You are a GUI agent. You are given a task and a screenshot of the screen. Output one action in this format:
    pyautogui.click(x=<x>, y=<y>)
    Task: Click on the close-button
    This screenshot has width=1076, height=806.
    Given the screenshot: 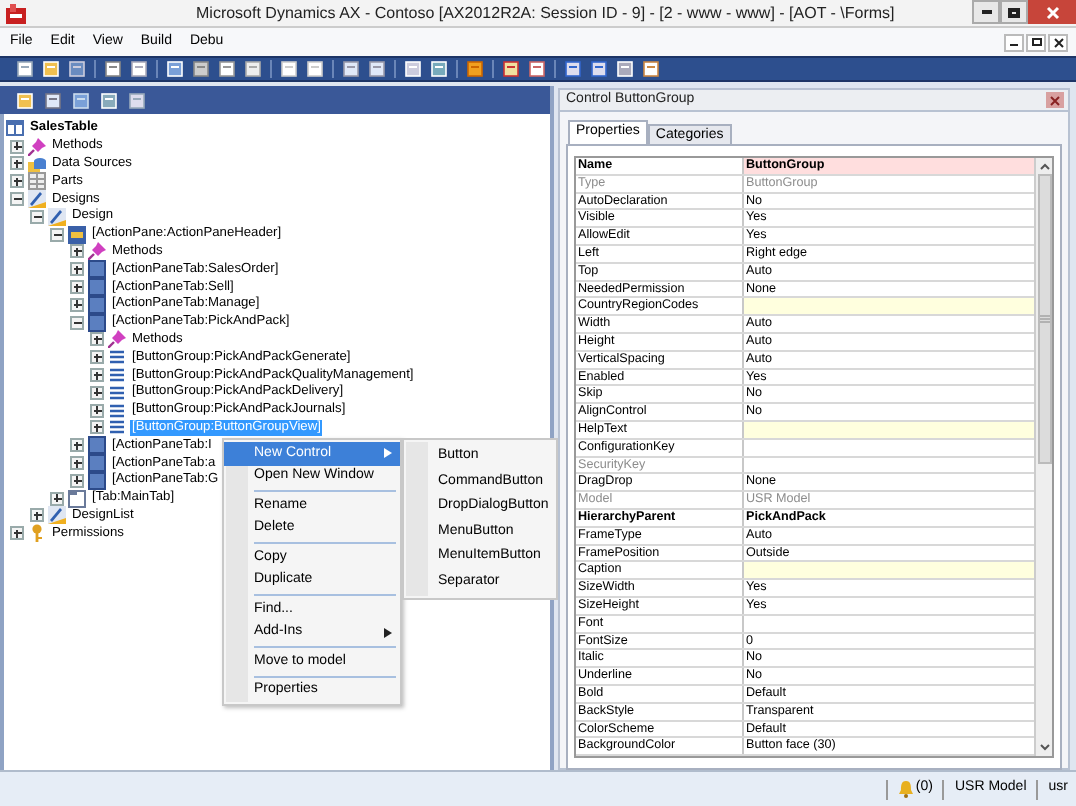 What is the action you would take?
    pyautogui.click(x=1058, y=42)
    